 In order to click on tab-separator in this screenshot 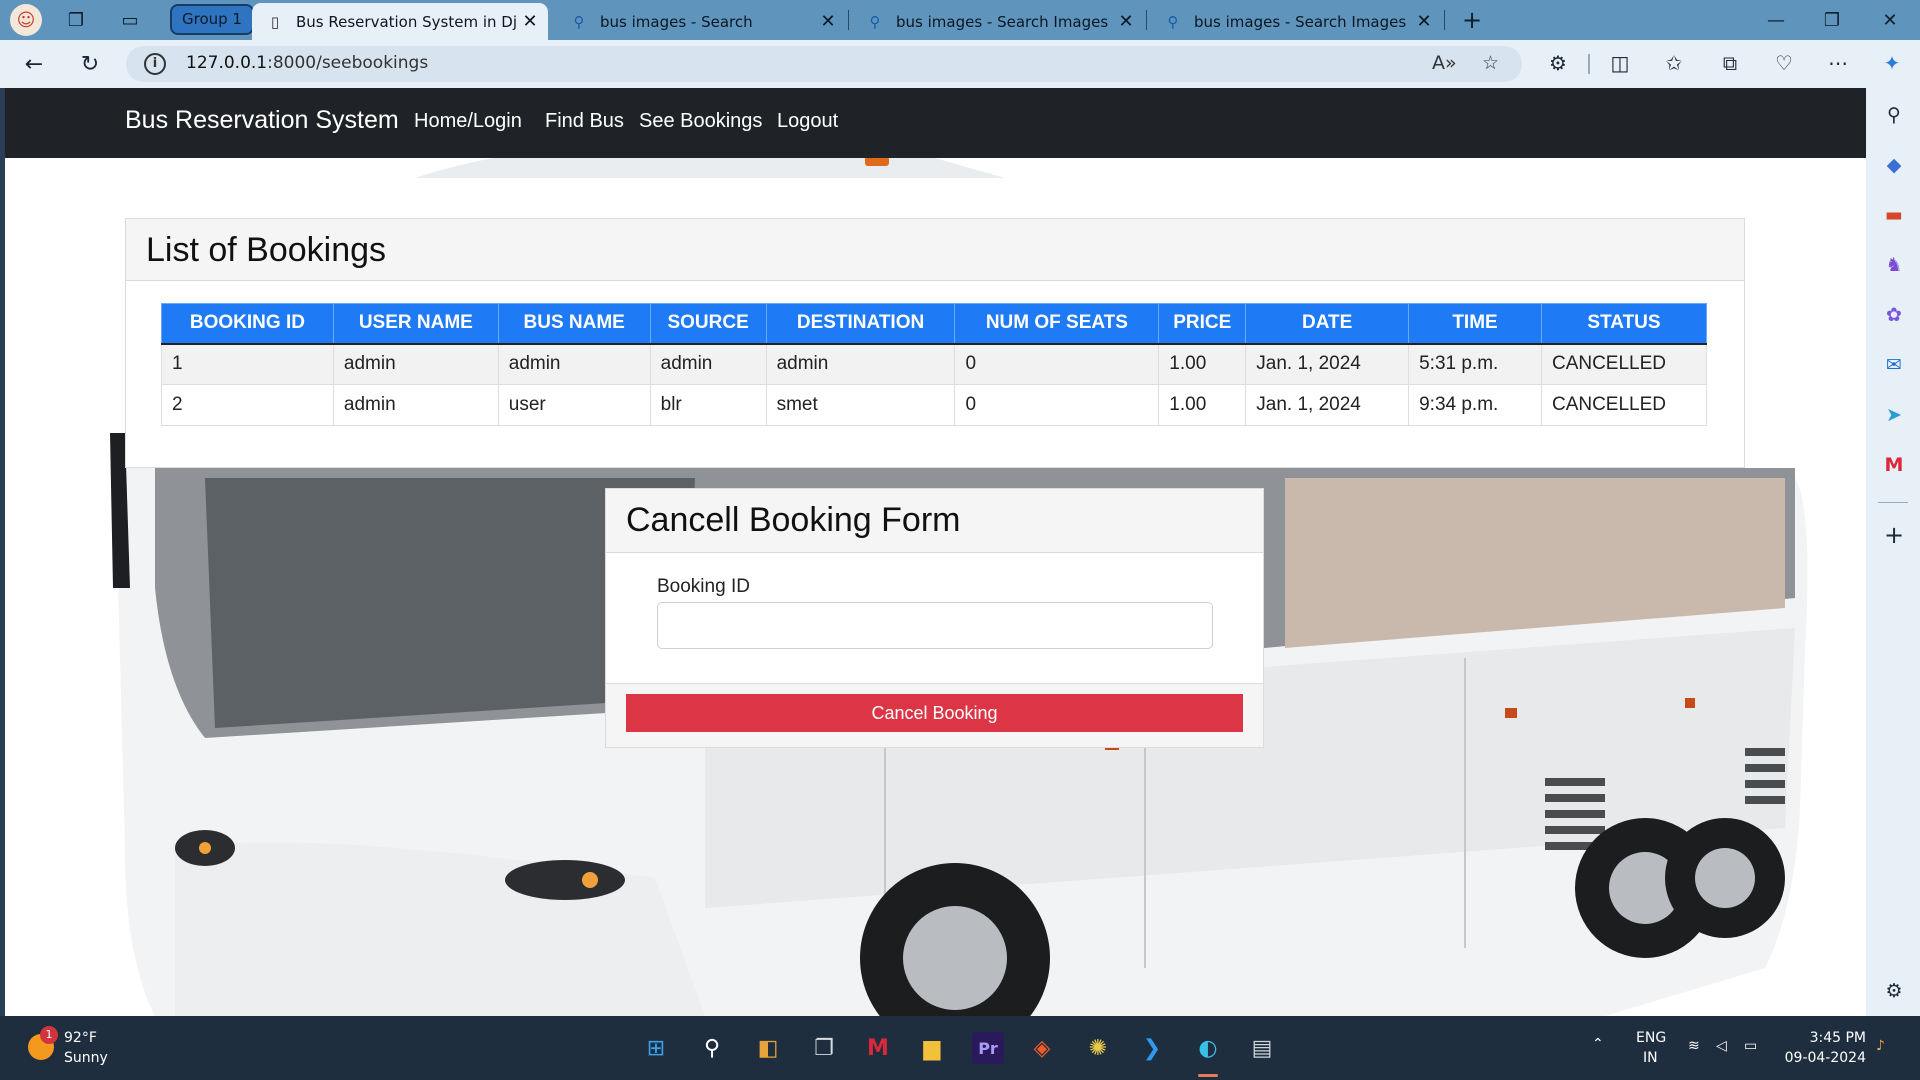, I will do `click(1444, 20)`.